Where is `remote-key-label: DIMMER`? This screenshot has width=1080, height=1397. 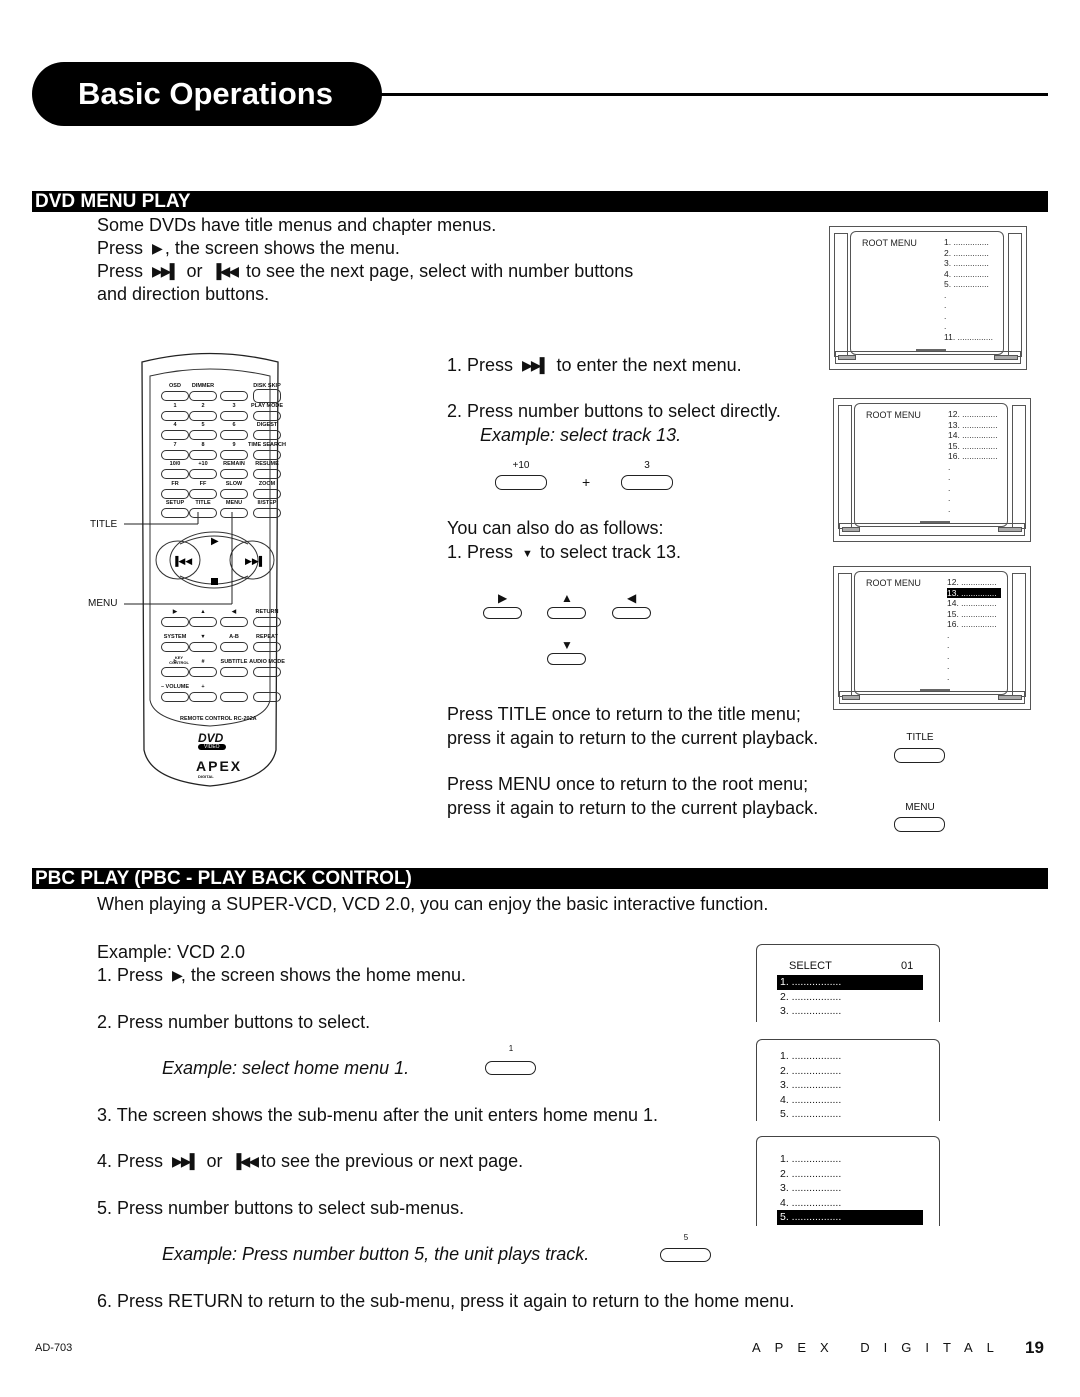
remote-key-label: DIMMER is located at coordinates (203, 386).